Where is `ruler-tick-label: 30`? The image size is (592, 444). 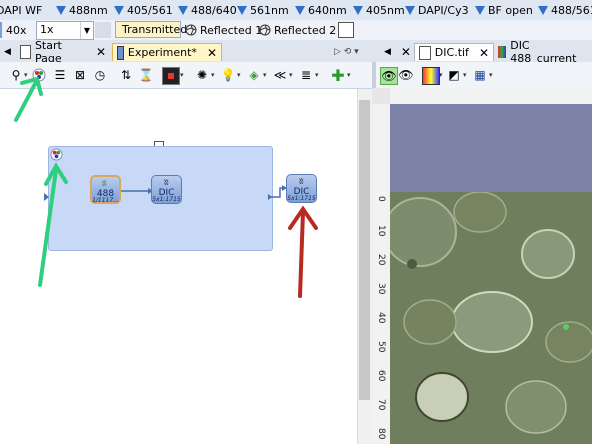 ruler-tick-label: 30 is located at coordinates (381, 289).